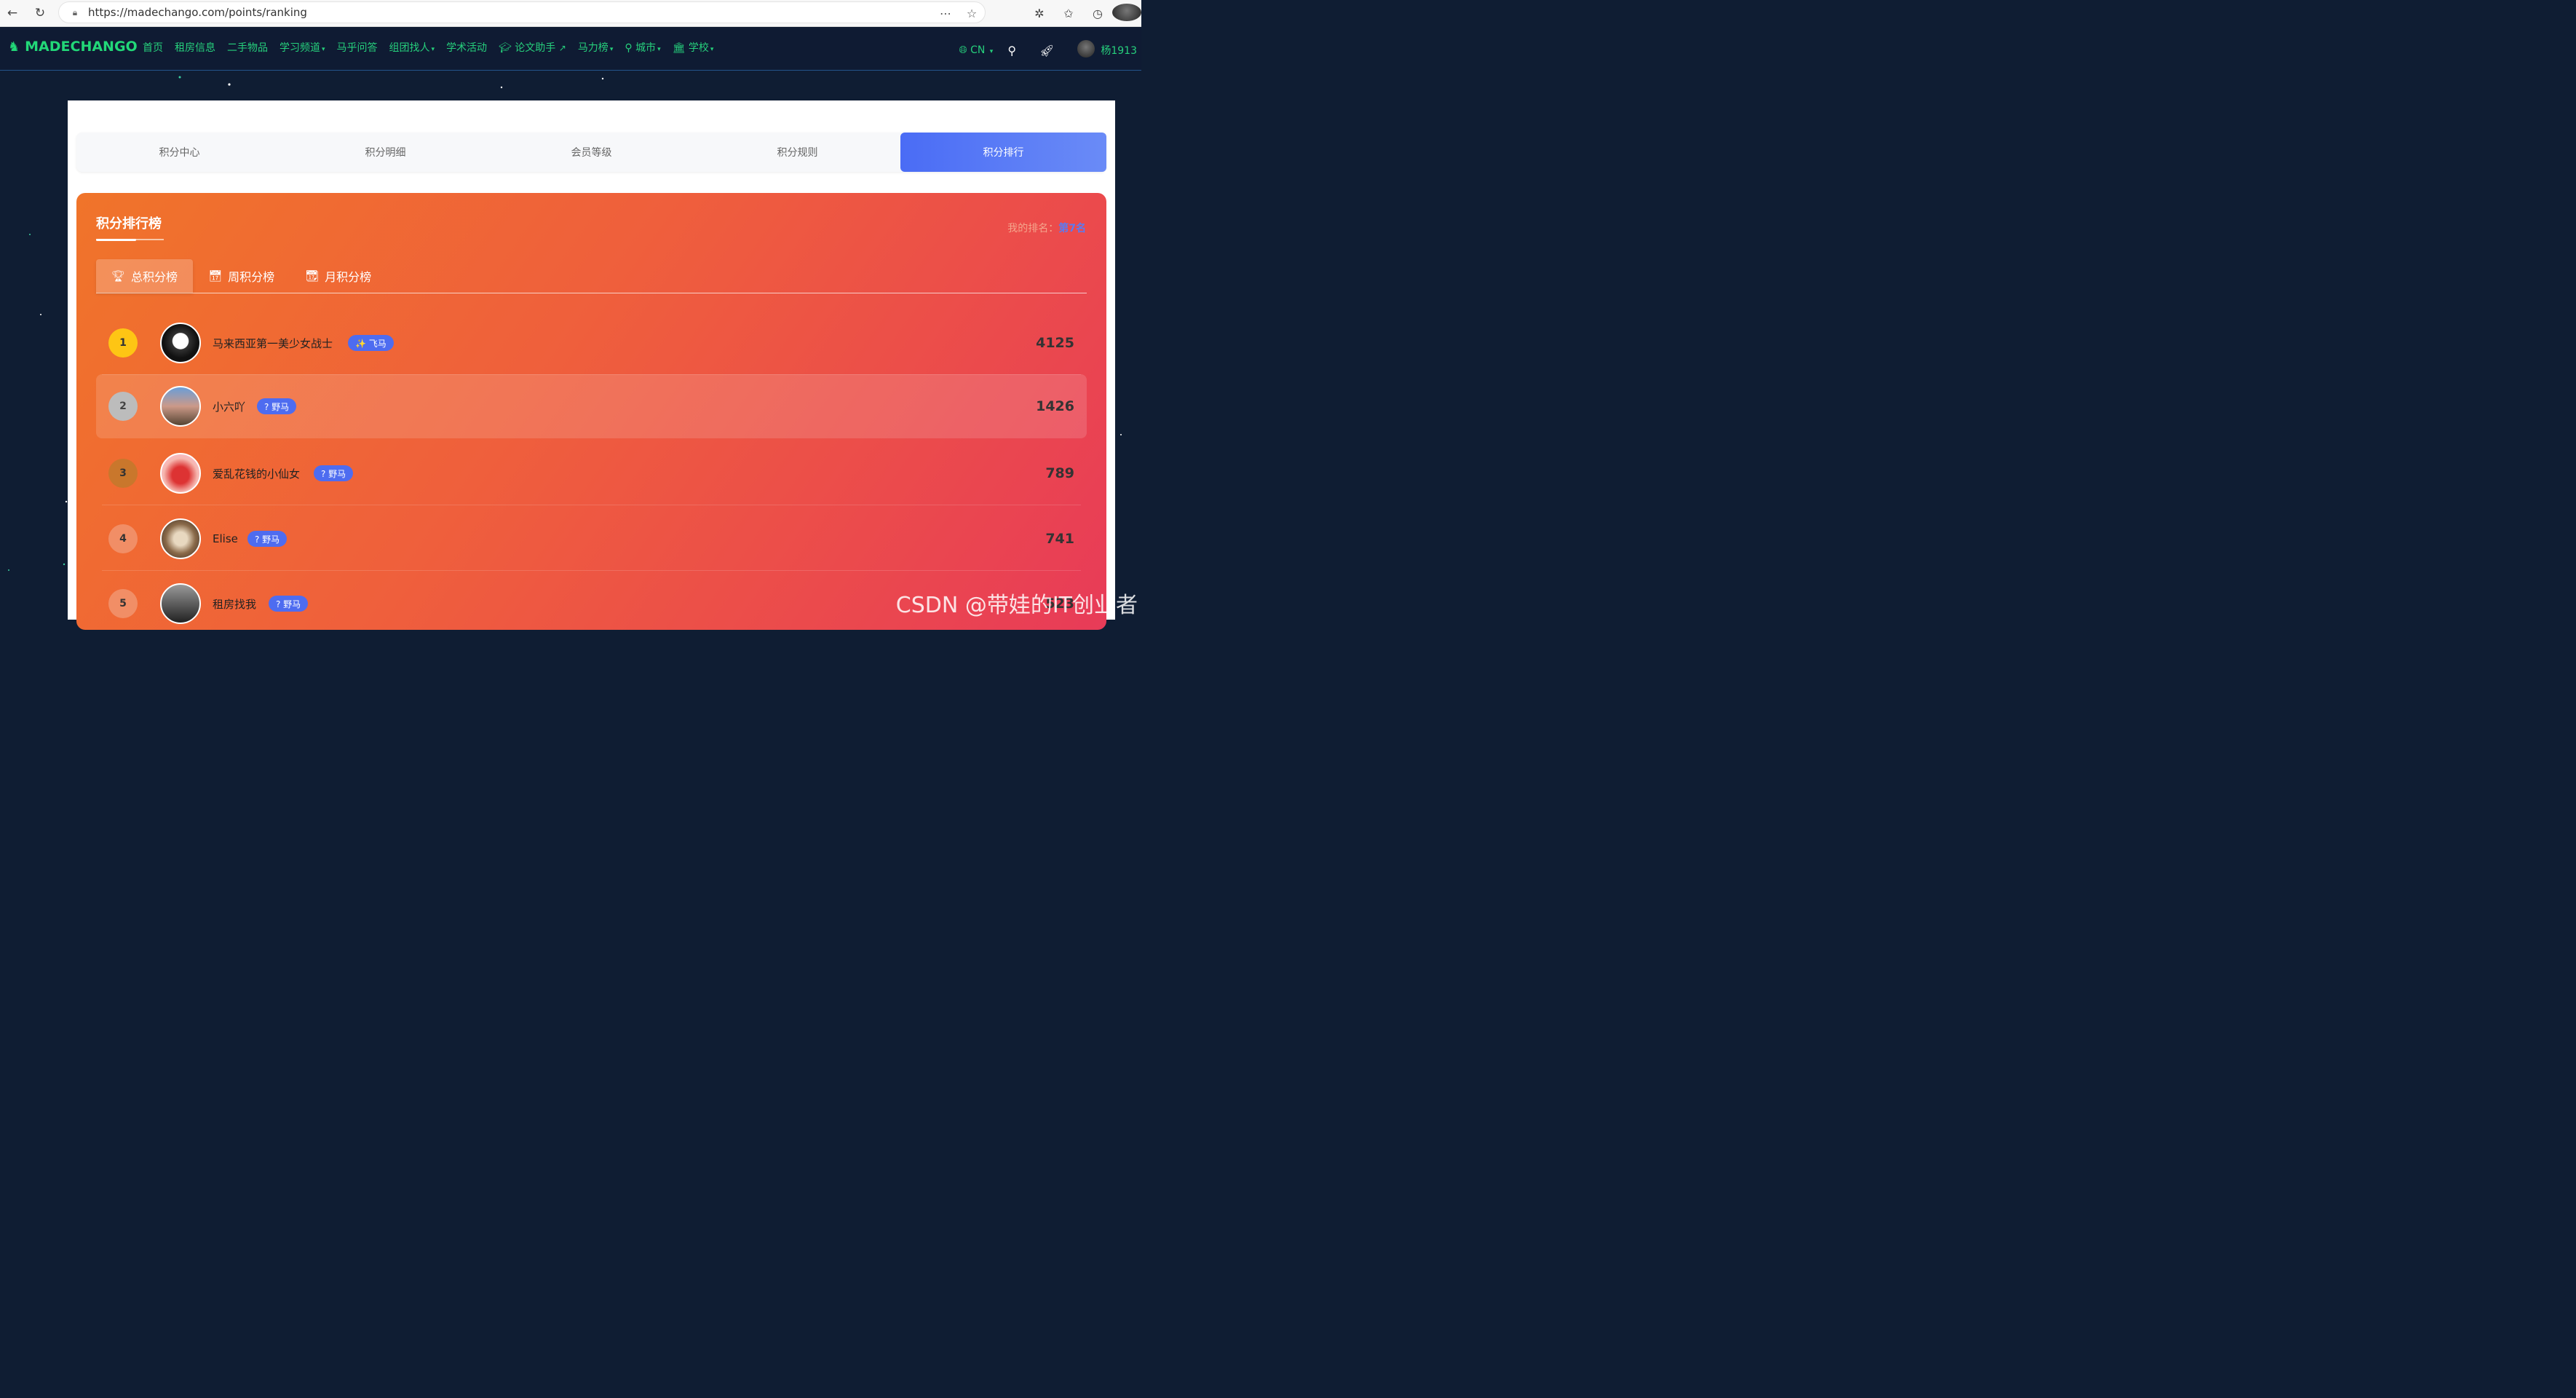 This screenshot has height=1398, width=2576. I want to click on user-name: 爱乱花钱的小仙女, so click(257, 474).